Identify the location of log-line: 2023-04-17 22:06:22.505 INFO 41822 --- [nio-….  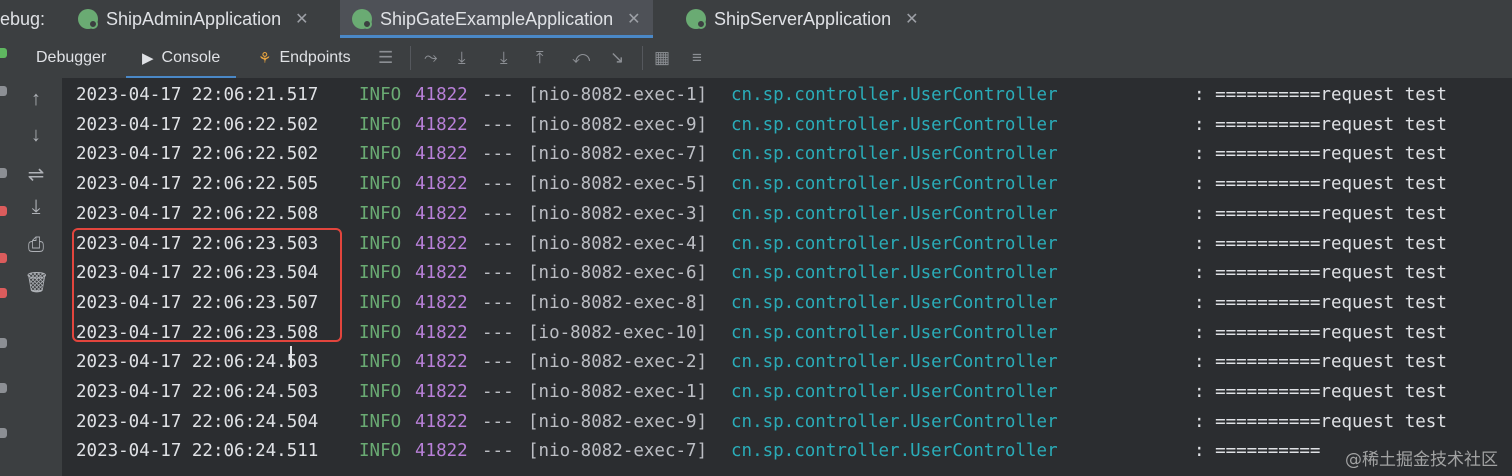
(787, 185).